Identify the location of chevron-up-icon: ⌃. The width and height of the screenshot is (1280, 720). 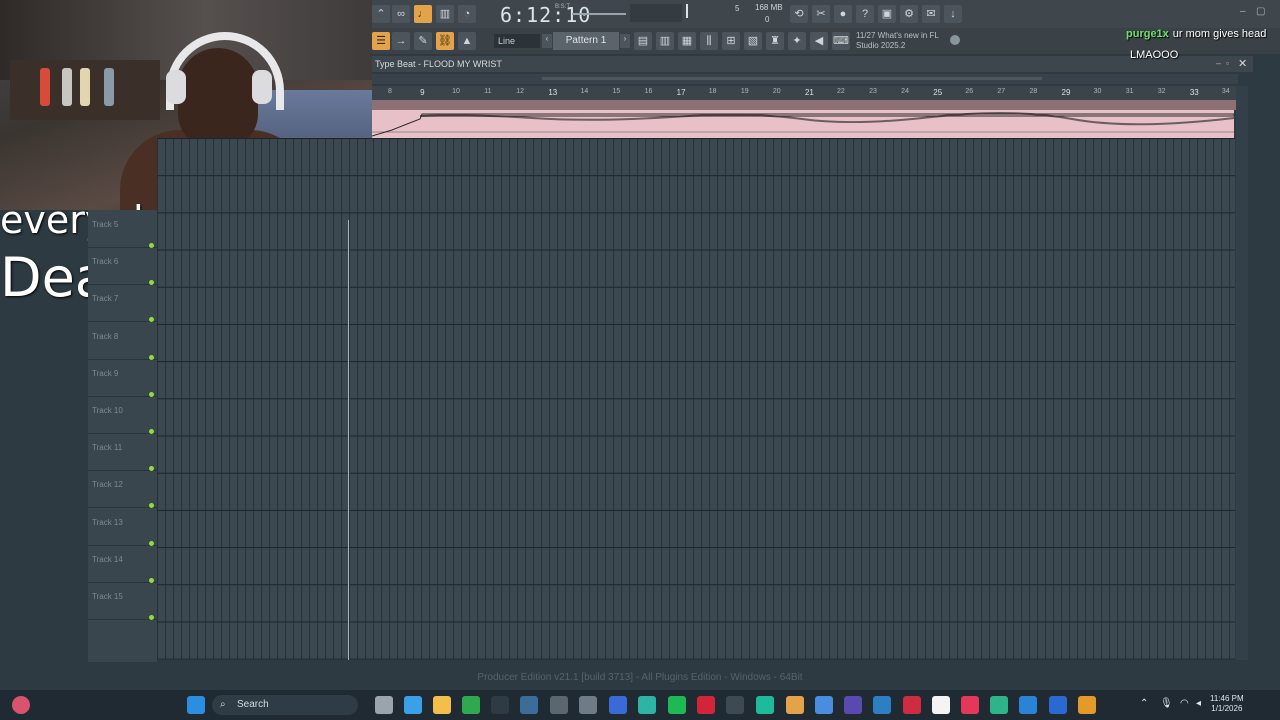
(1144, 703).